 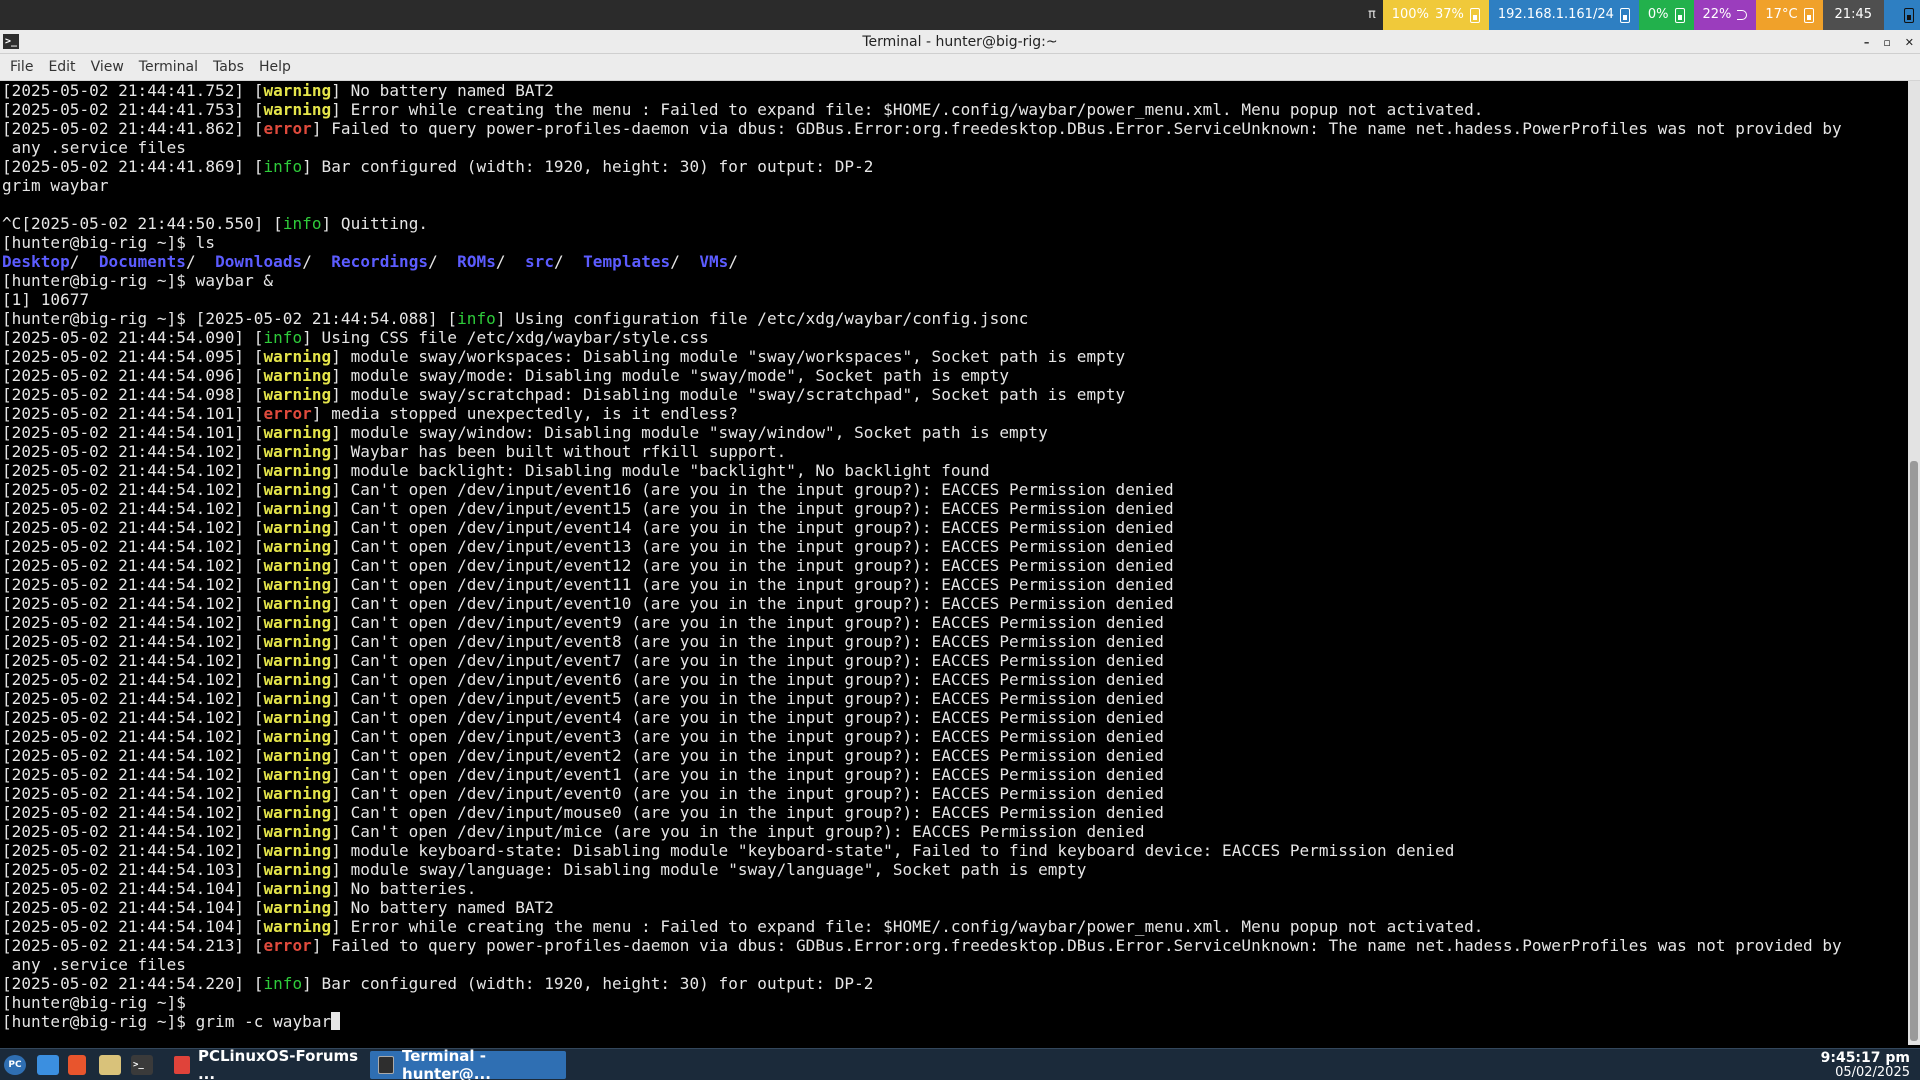 I want to click on brave-browser-icon, so click(x=77, y=1065).